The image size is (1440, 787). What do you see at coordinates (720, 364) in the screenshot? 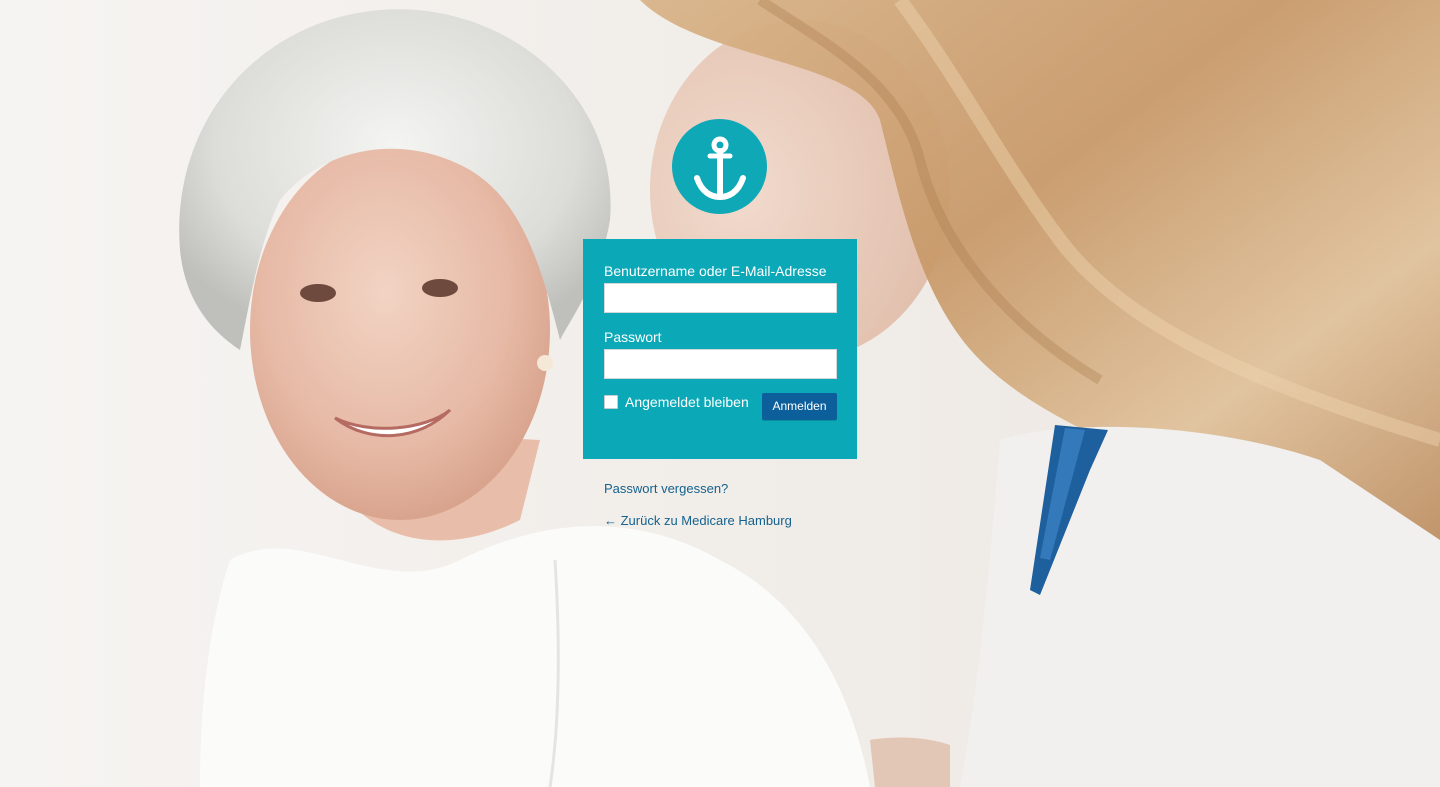
I see `password-input` at bounding box center [720, 364].